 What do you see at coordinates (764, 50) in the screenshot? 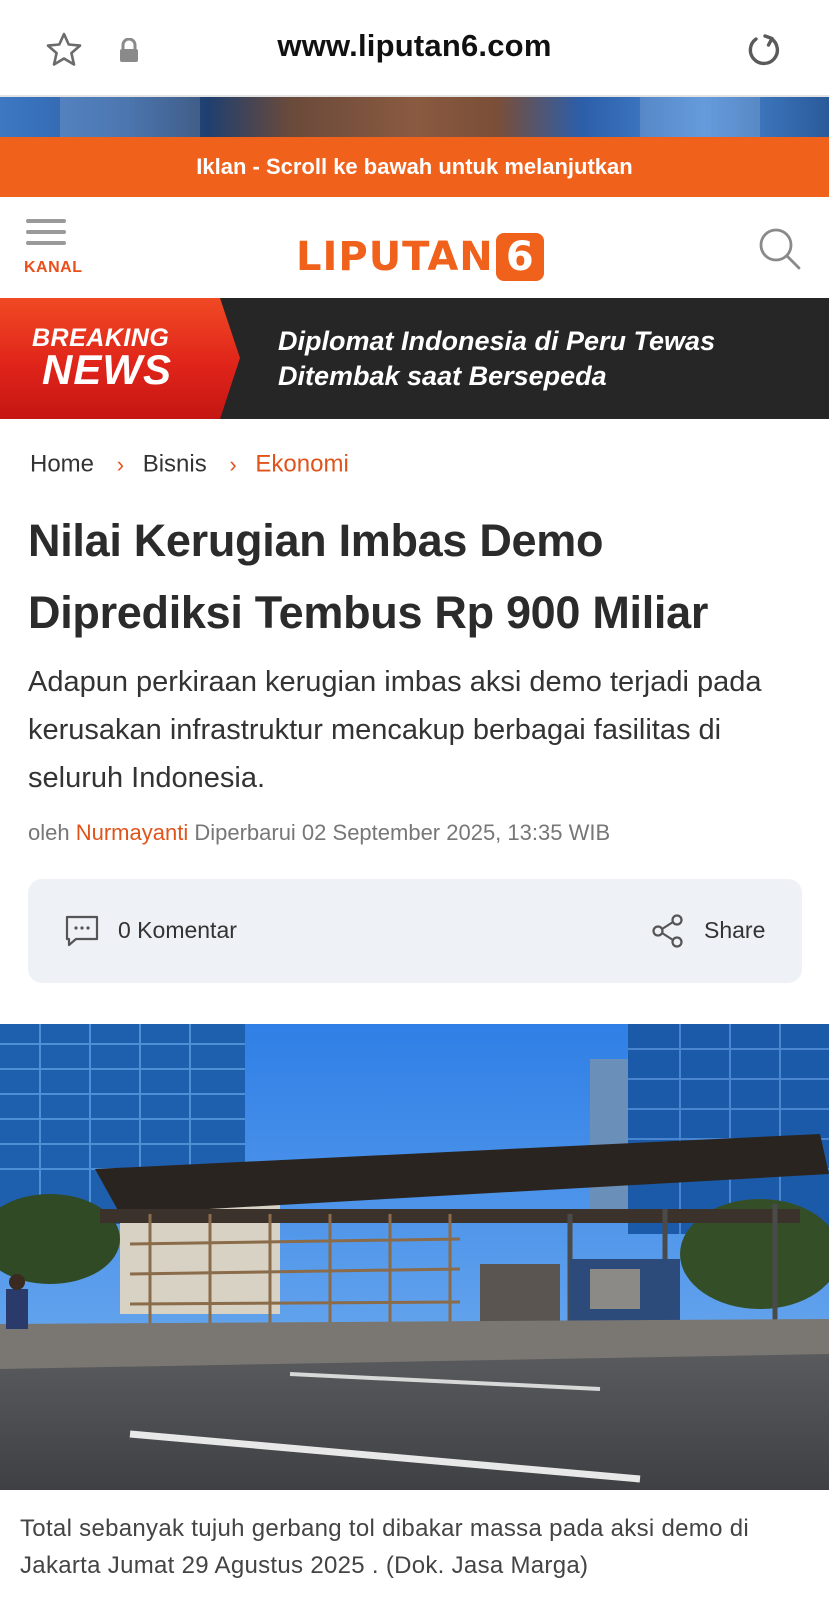
I see `reload-icon` at bounding box center [764, 50].